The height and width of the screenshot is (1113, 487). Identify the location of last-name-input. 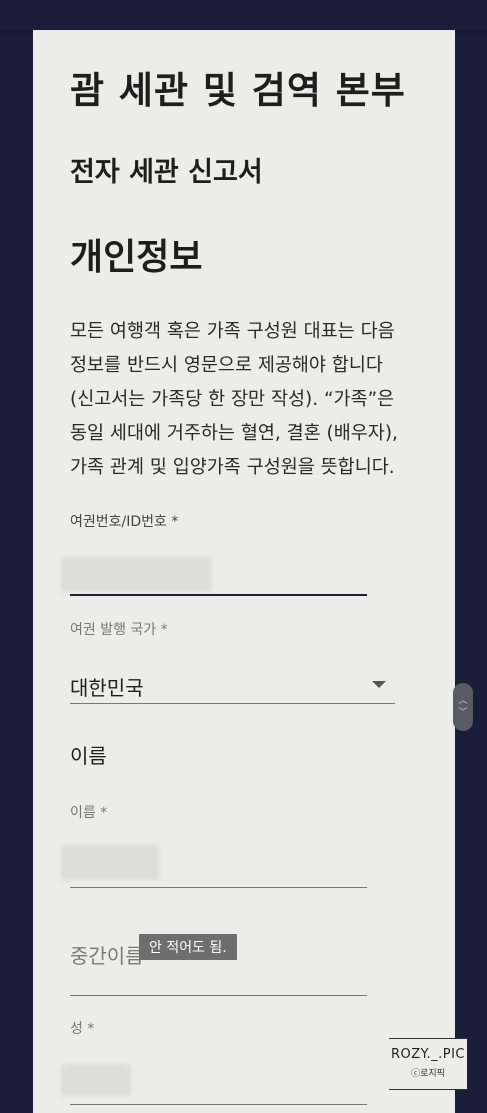
(216, 1082).